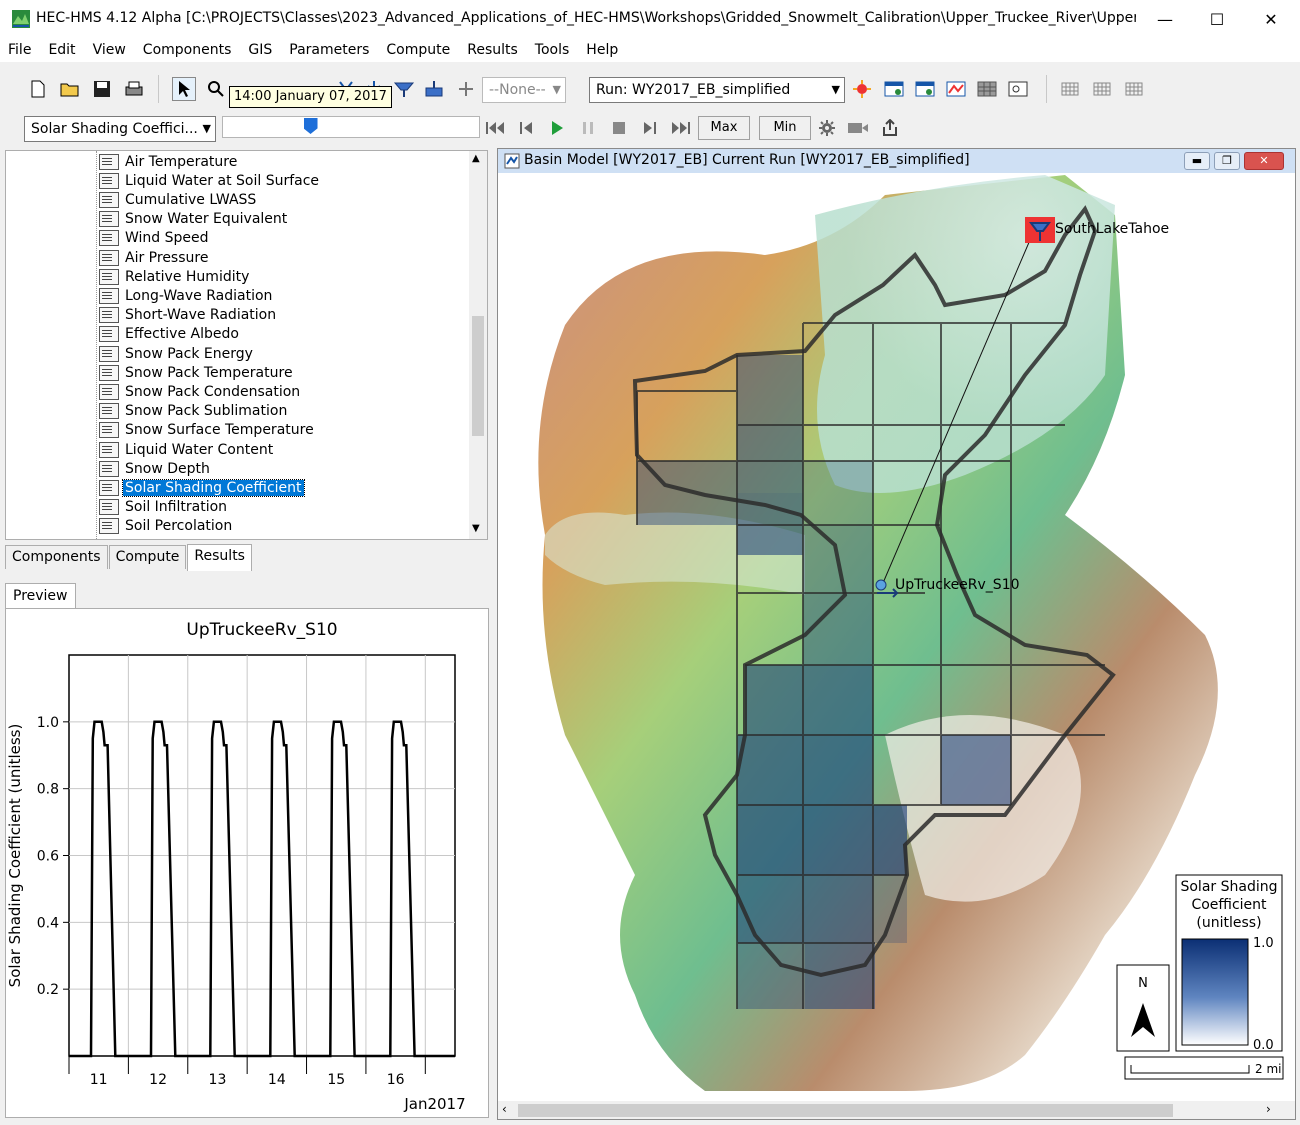  Describe the element at coordinates (785, 128) in the screenshot. I see `min-button: Min` at that location.